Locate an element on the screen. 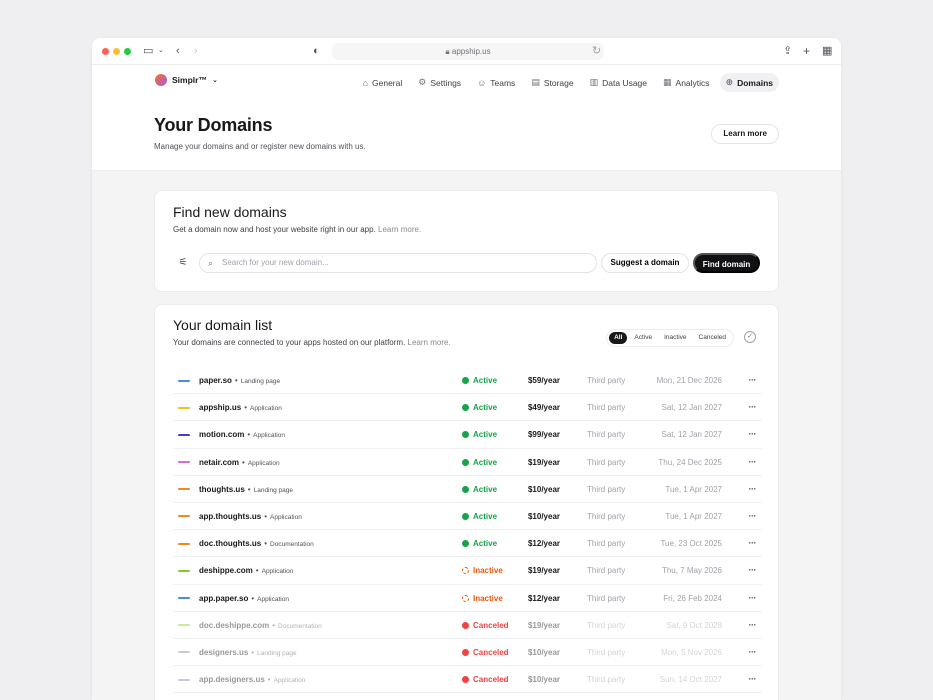 The width and height of the screenshot is (933, 700). tab-overview-icon: ▦ is located at coordinates (827, 51).